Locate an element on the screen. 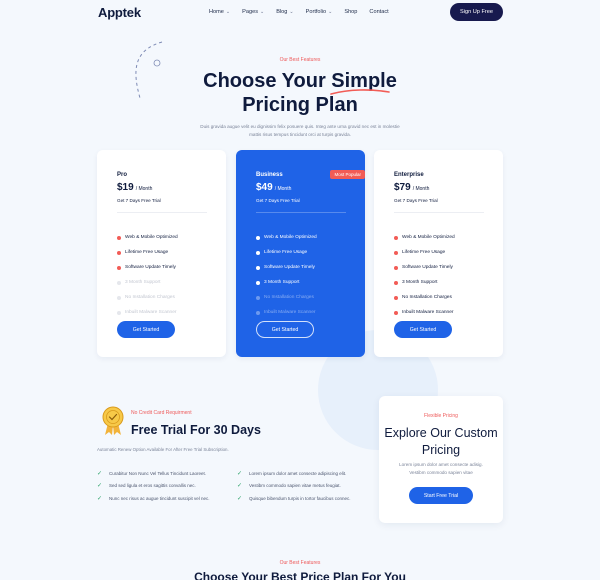  get-started-button-pro: Get Started is located at coordinates (146, 329).